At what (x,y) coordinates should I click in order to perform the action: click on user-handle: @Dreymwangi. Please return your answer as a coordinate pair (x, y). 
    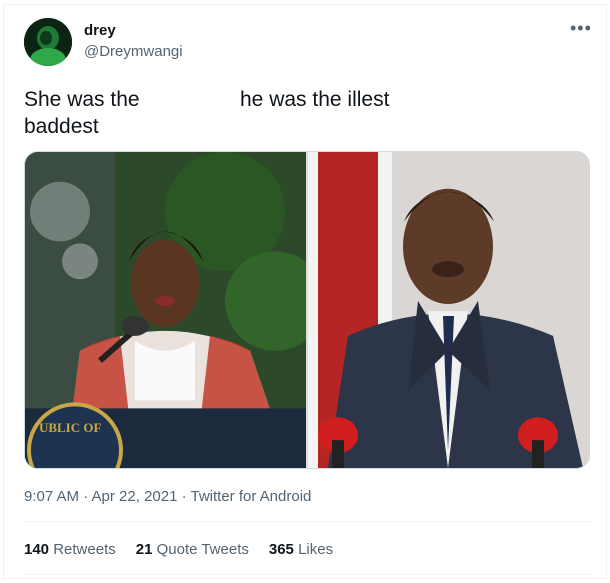
    Looking at the image, I should click on (133, 51).